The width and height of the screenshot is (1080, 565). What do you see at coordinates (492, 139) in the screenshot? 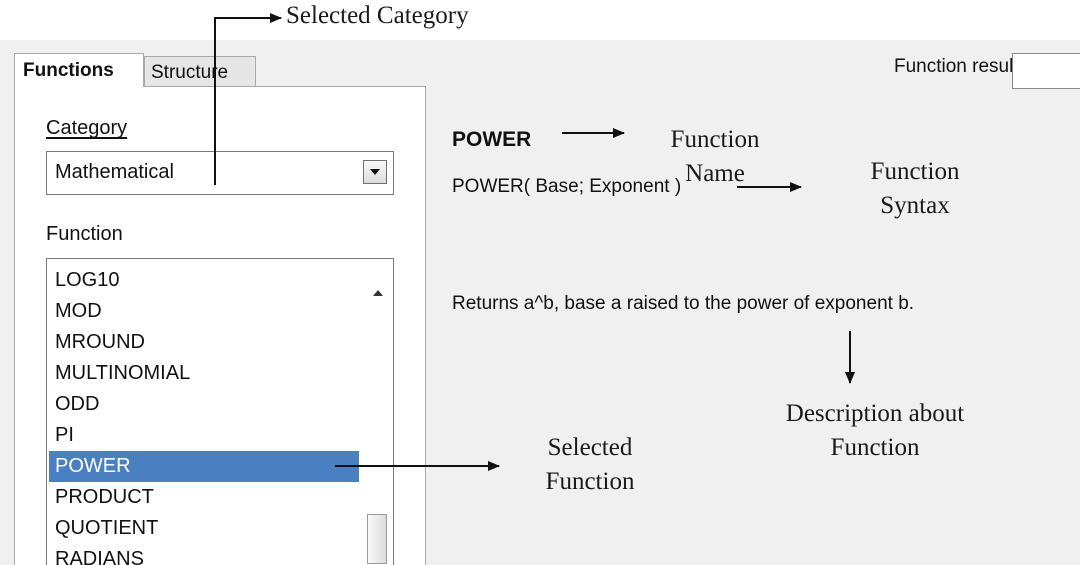
I see `function-name: POWER` at bounding box center [492, 139].